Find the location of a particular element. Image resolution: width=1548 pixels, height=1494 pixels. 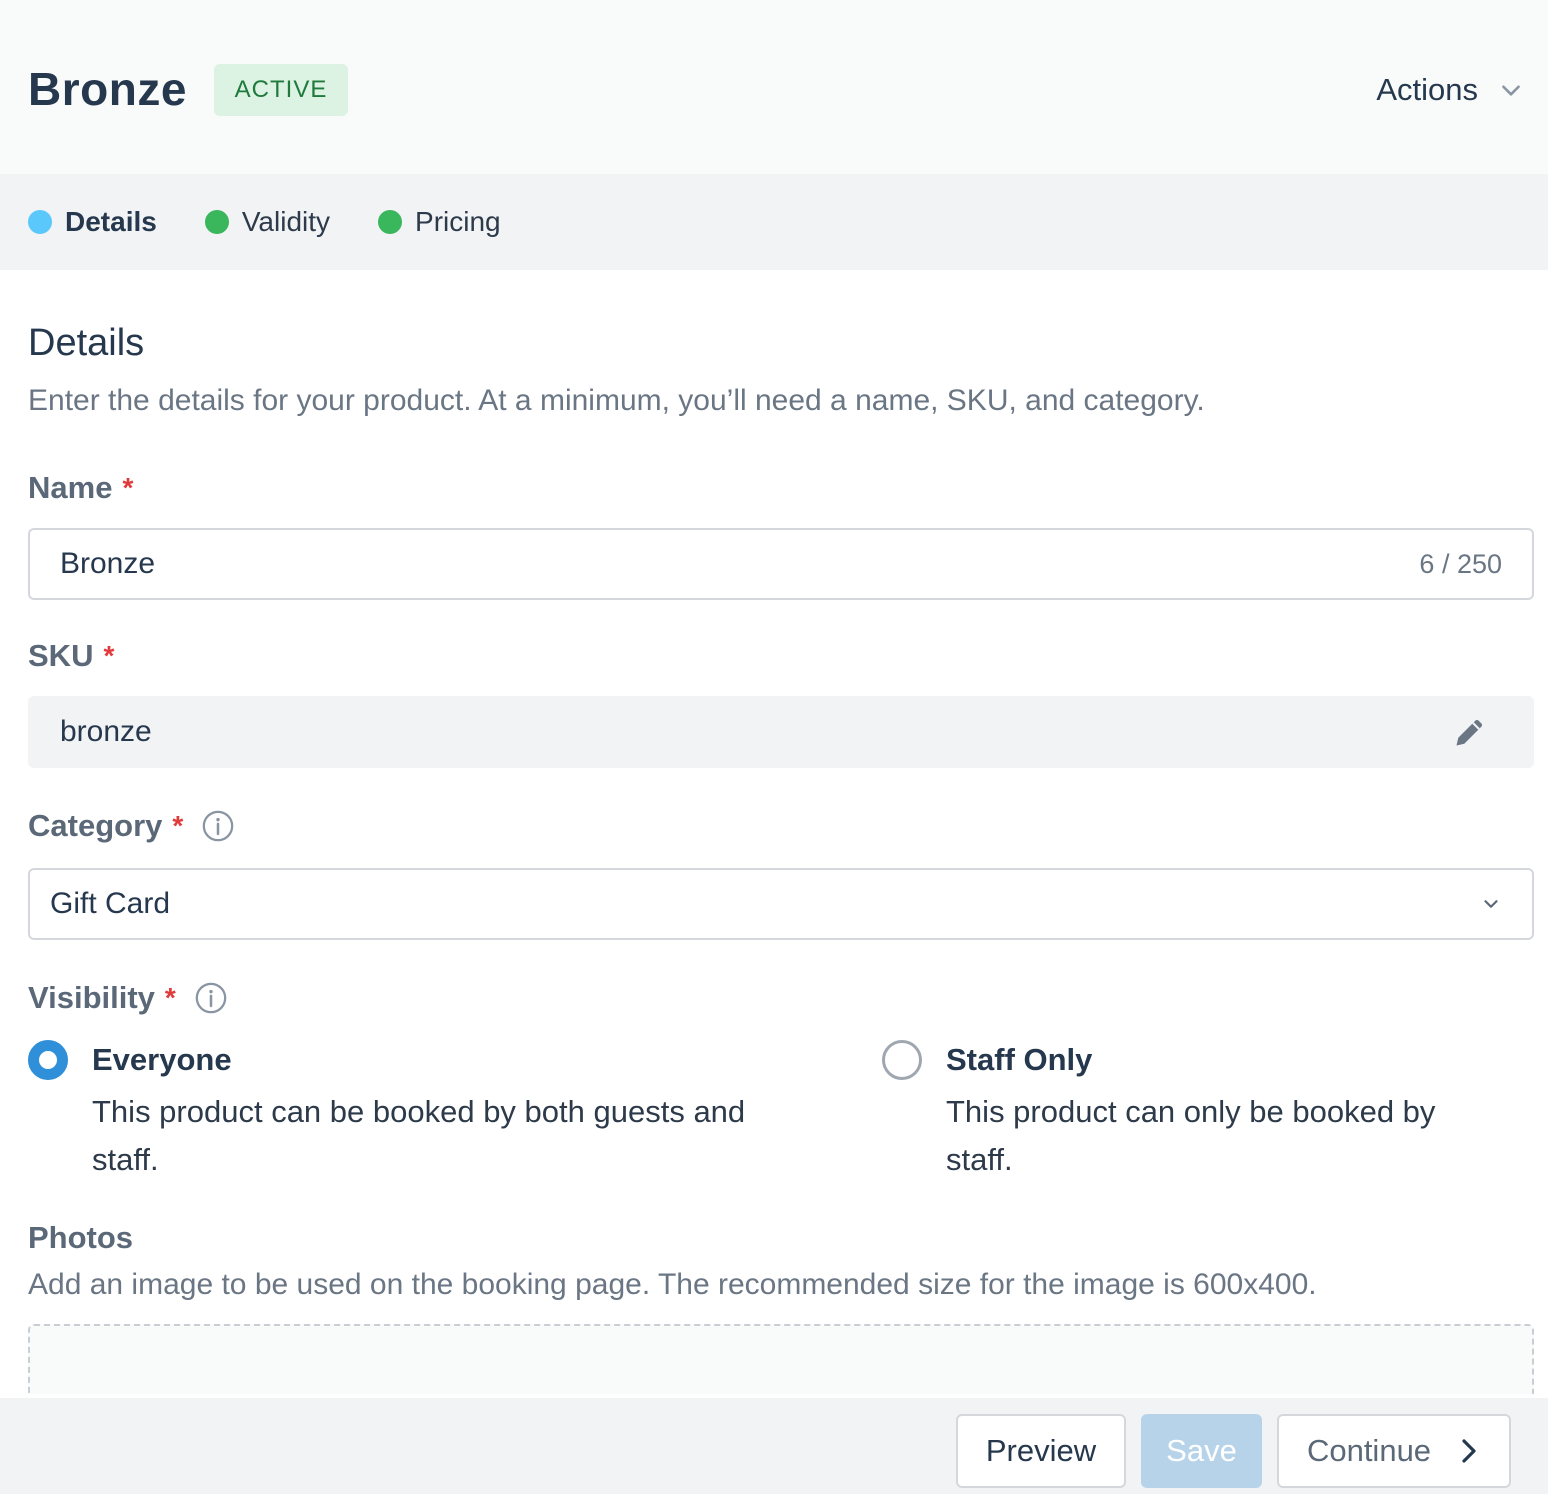

continue-button: Continue is located at coordinates (1394, 1451).